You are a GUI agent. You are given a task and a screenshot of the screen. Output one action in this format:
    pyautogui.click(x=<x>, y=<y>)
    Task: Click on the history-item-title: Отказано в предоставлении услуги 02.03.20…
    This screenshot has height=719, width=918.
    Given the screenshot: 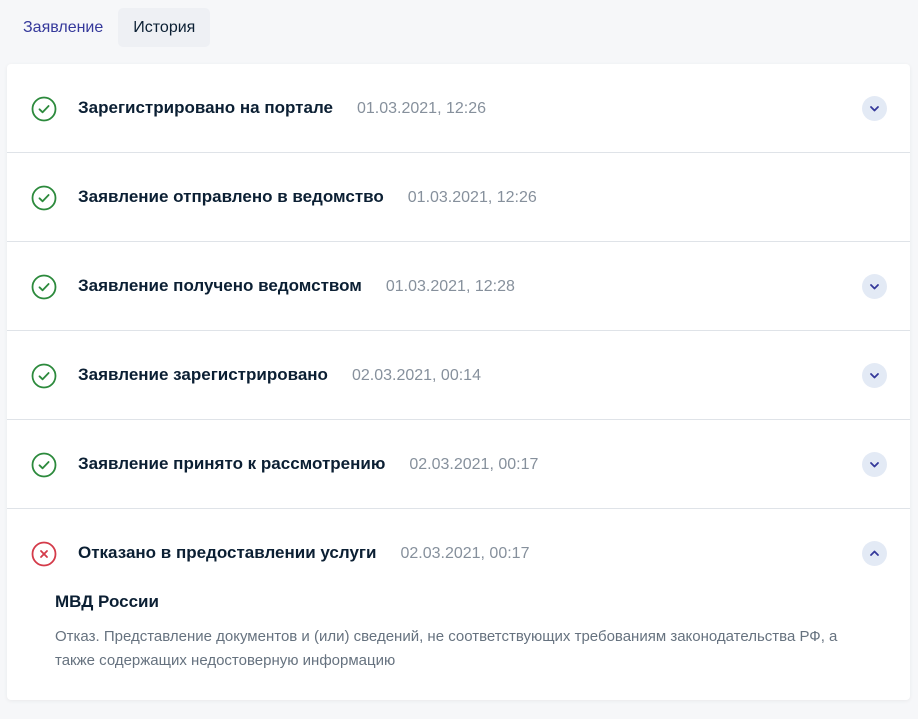 What is the action you would take?
    pyautogui.click(x=304, y=552)
    